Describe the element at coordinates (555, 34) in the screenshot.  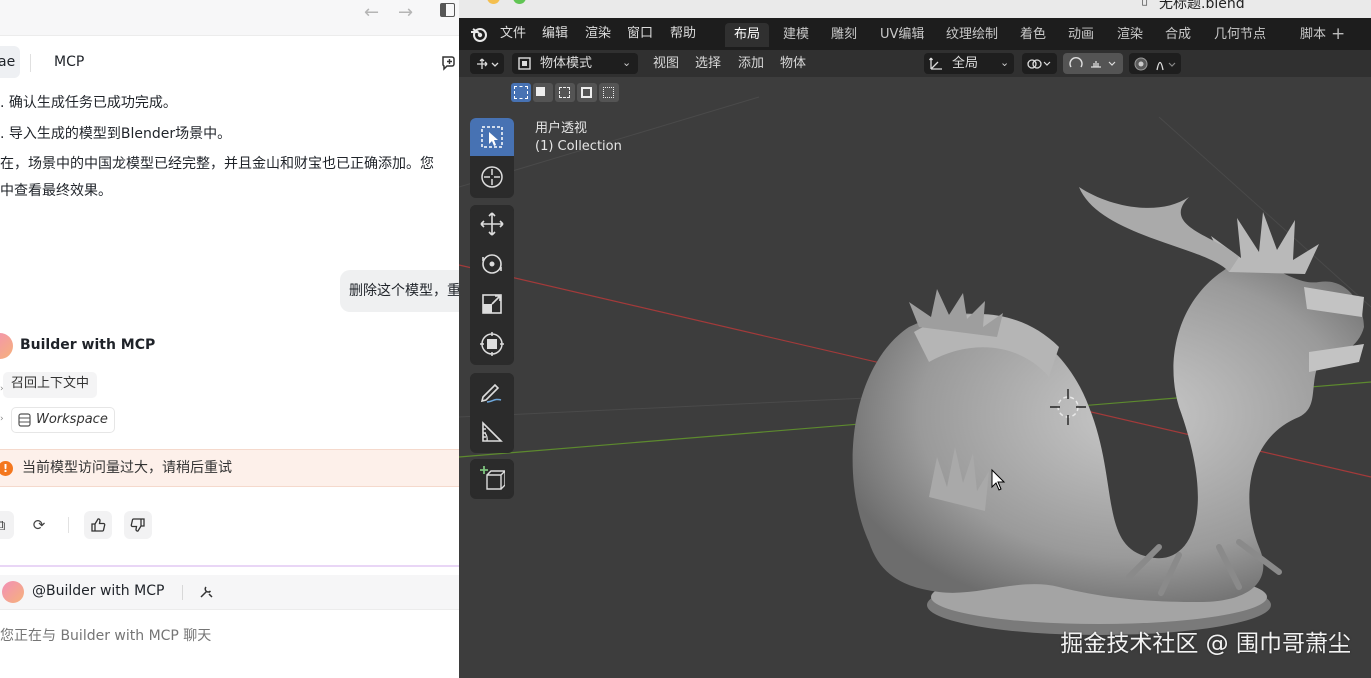
I see `menu-edit: 编辑` at that location.